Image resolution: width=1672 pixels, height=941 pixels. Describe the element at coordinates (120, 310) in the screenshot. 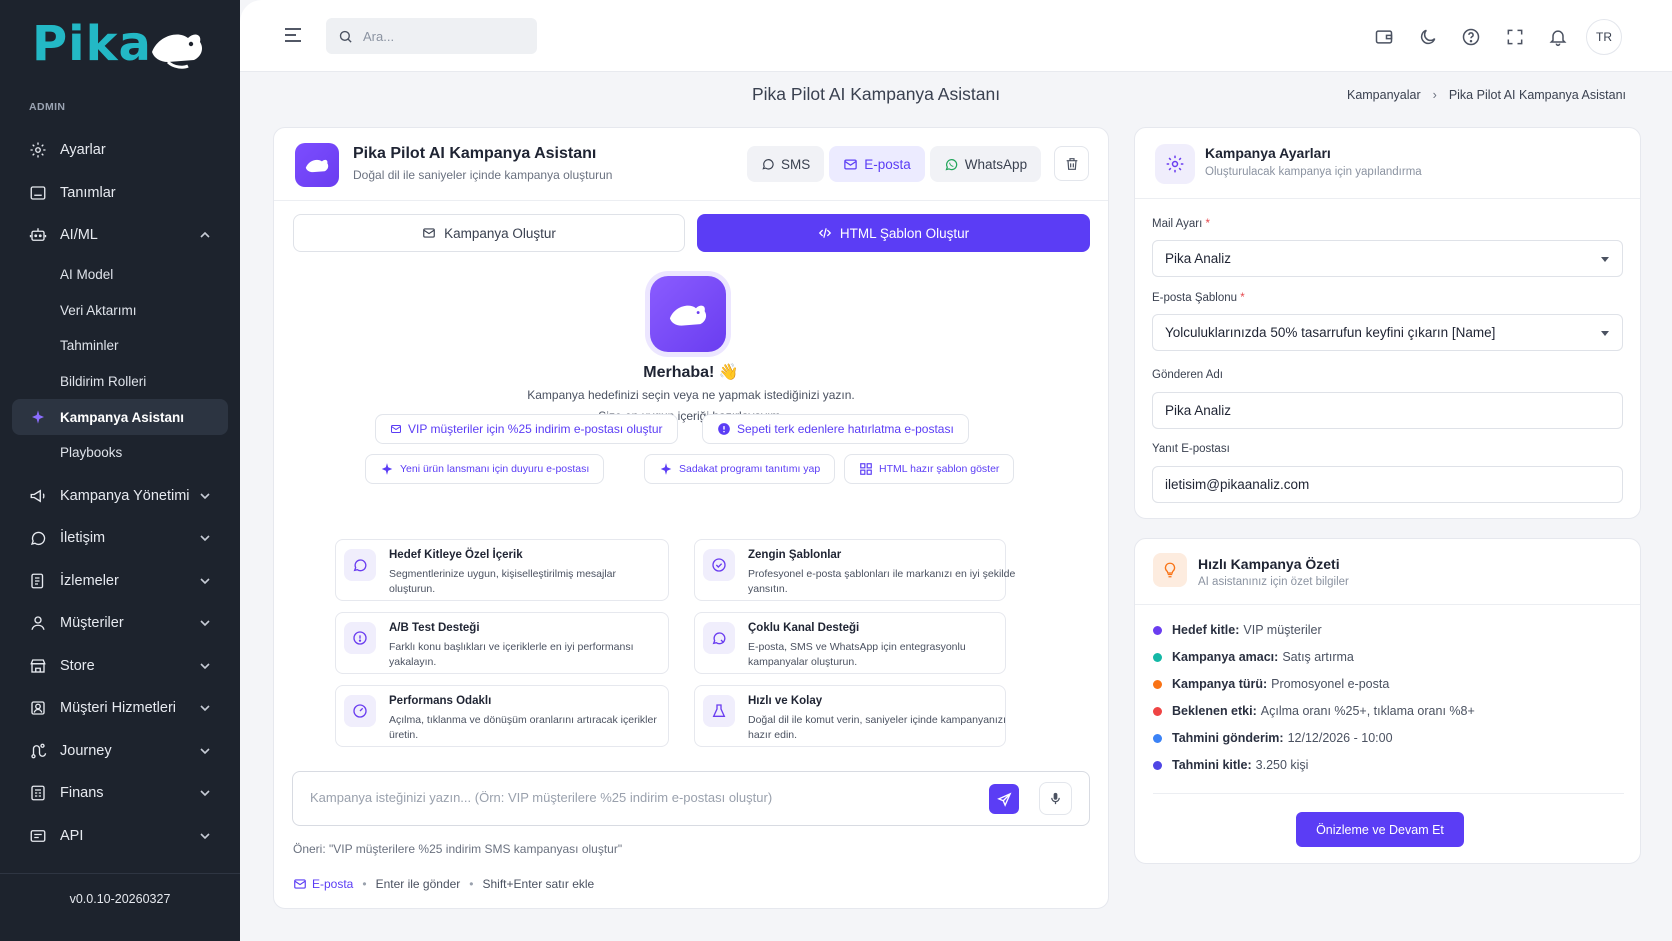

I see `sidebar-subitem-veri-aktarimi: Veri Aktarımı` at that location.